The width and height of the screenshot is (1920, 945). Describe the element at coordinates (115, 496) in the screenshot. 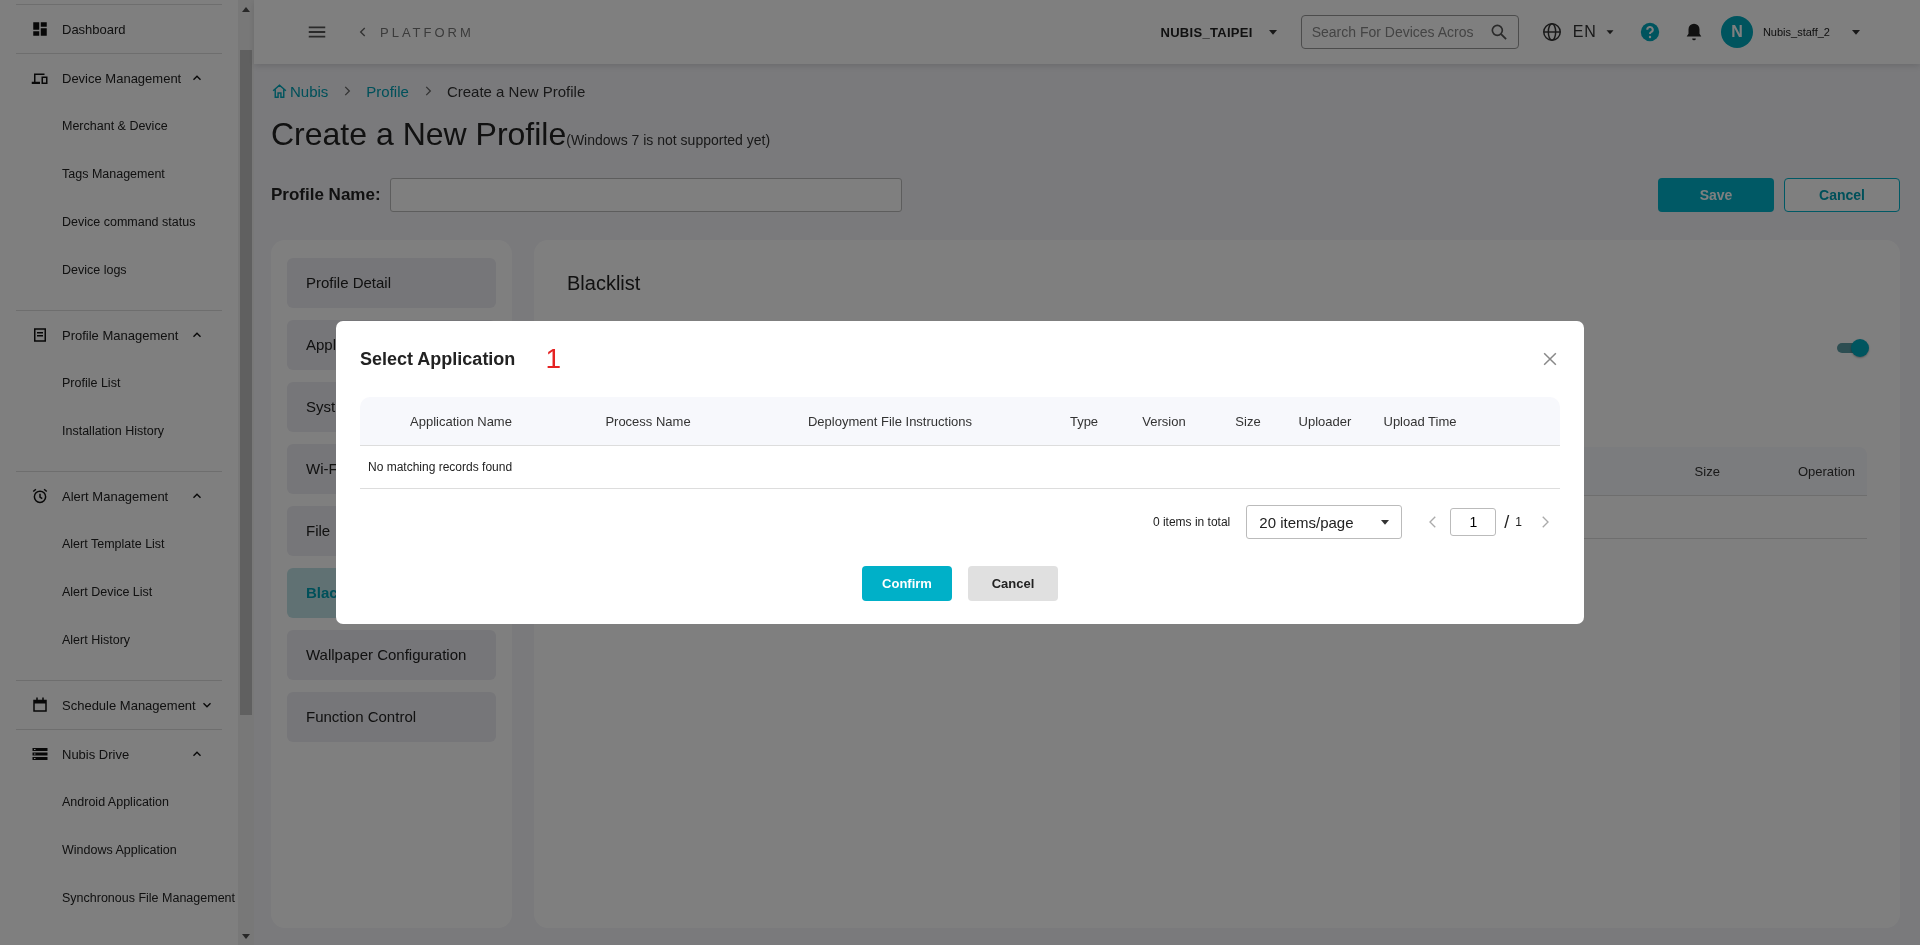

I see `group-label: Alert Management` at that location.